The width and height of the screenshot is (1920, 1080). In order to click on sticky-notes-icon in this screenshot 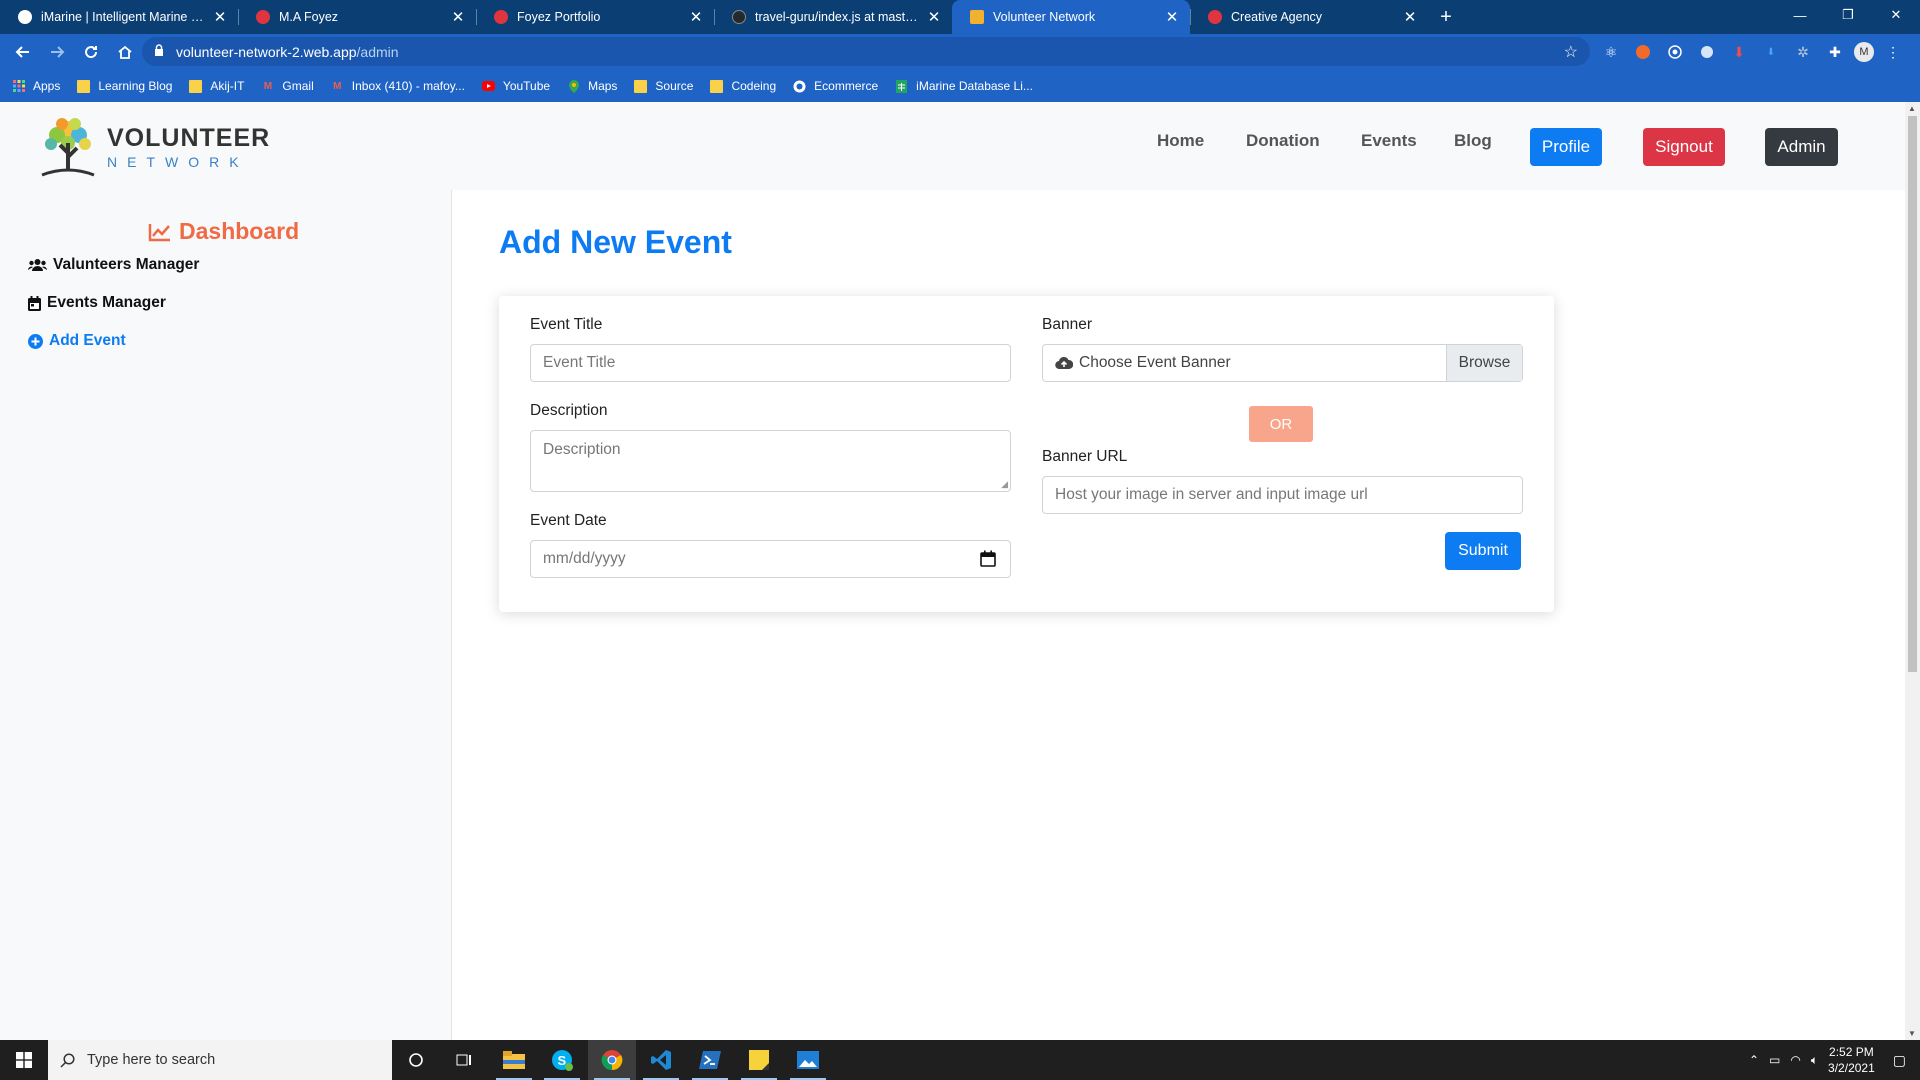, I will do `click(759, 1060)`.